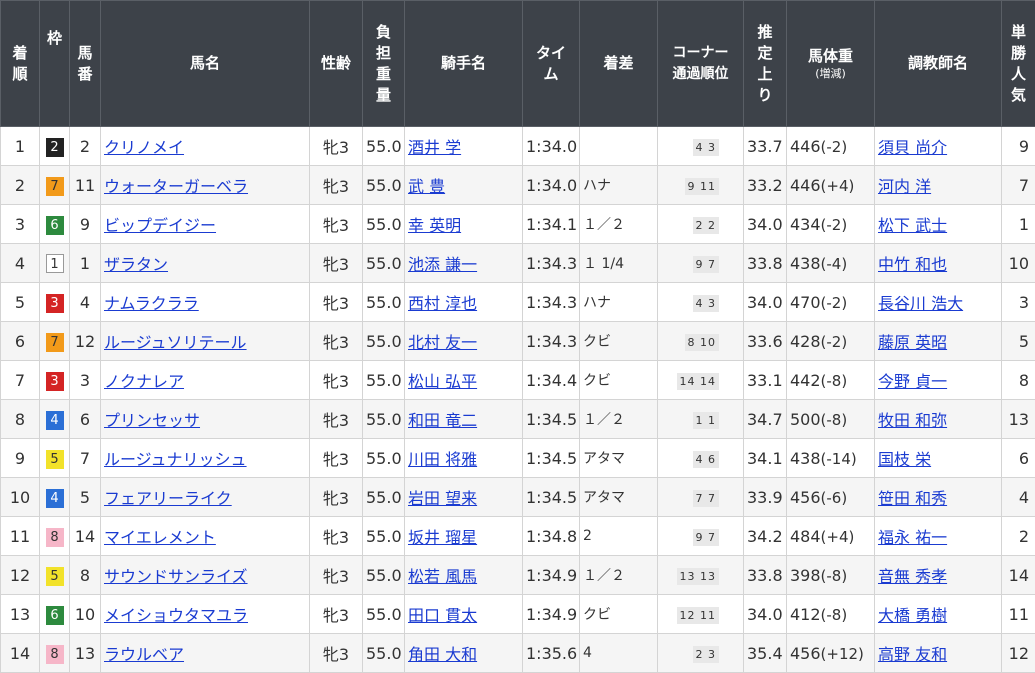  What do you see at coordinates (442, 537) in the screenshot?
I see `jockey-name-link: 坂井 瑠星` at bounding box center [442, 537].